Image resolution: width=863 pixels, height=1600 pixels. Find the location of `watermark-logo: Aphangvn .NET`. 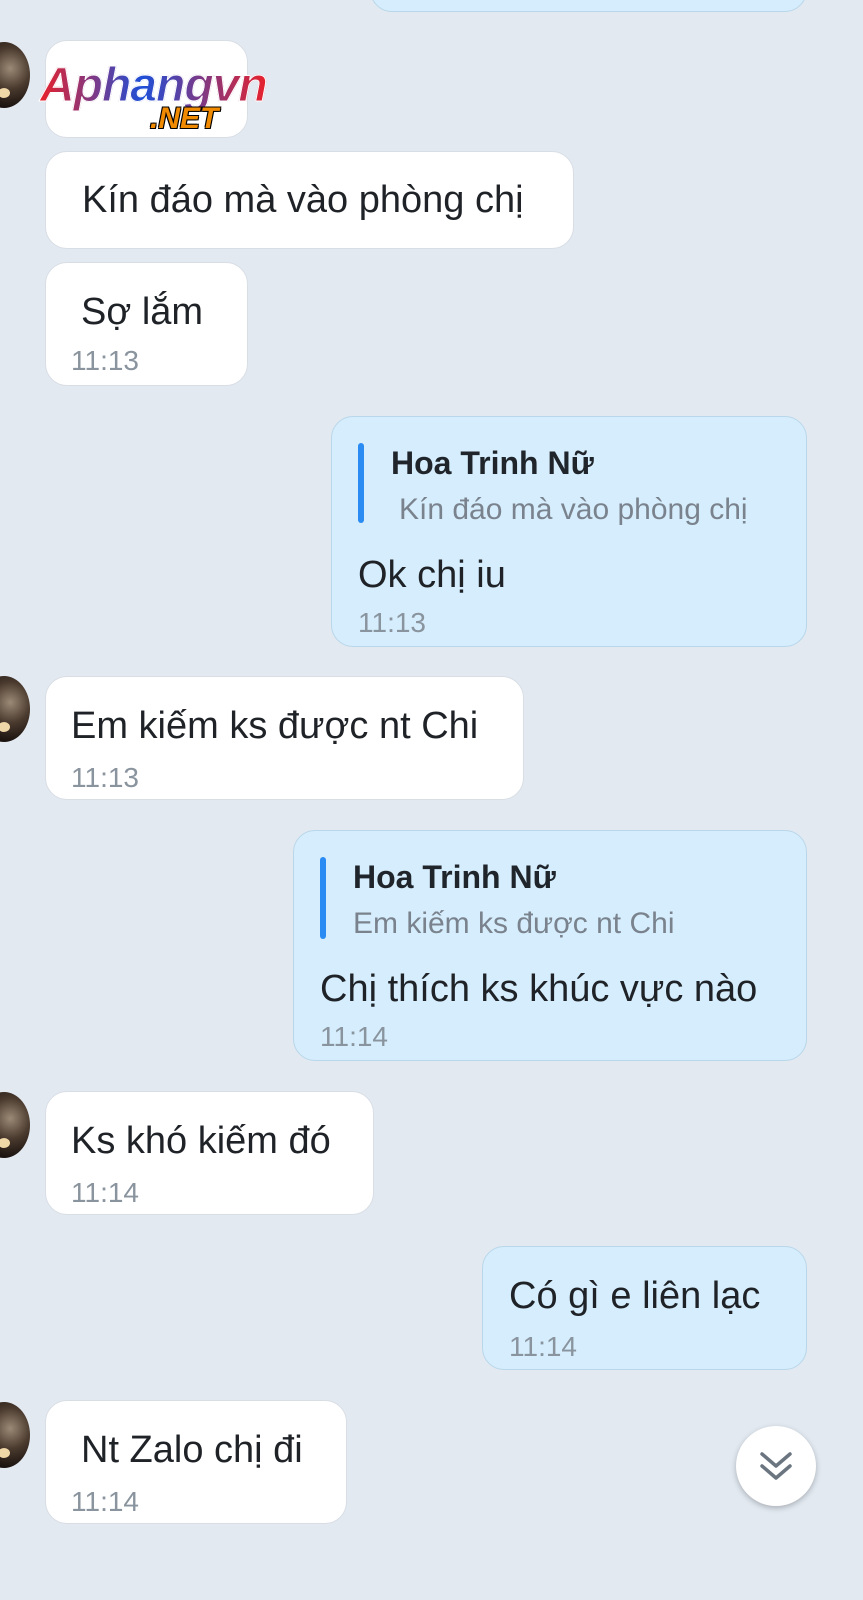

watermark-logo: Aphangvn .NET is located at coordinates (170, 98).